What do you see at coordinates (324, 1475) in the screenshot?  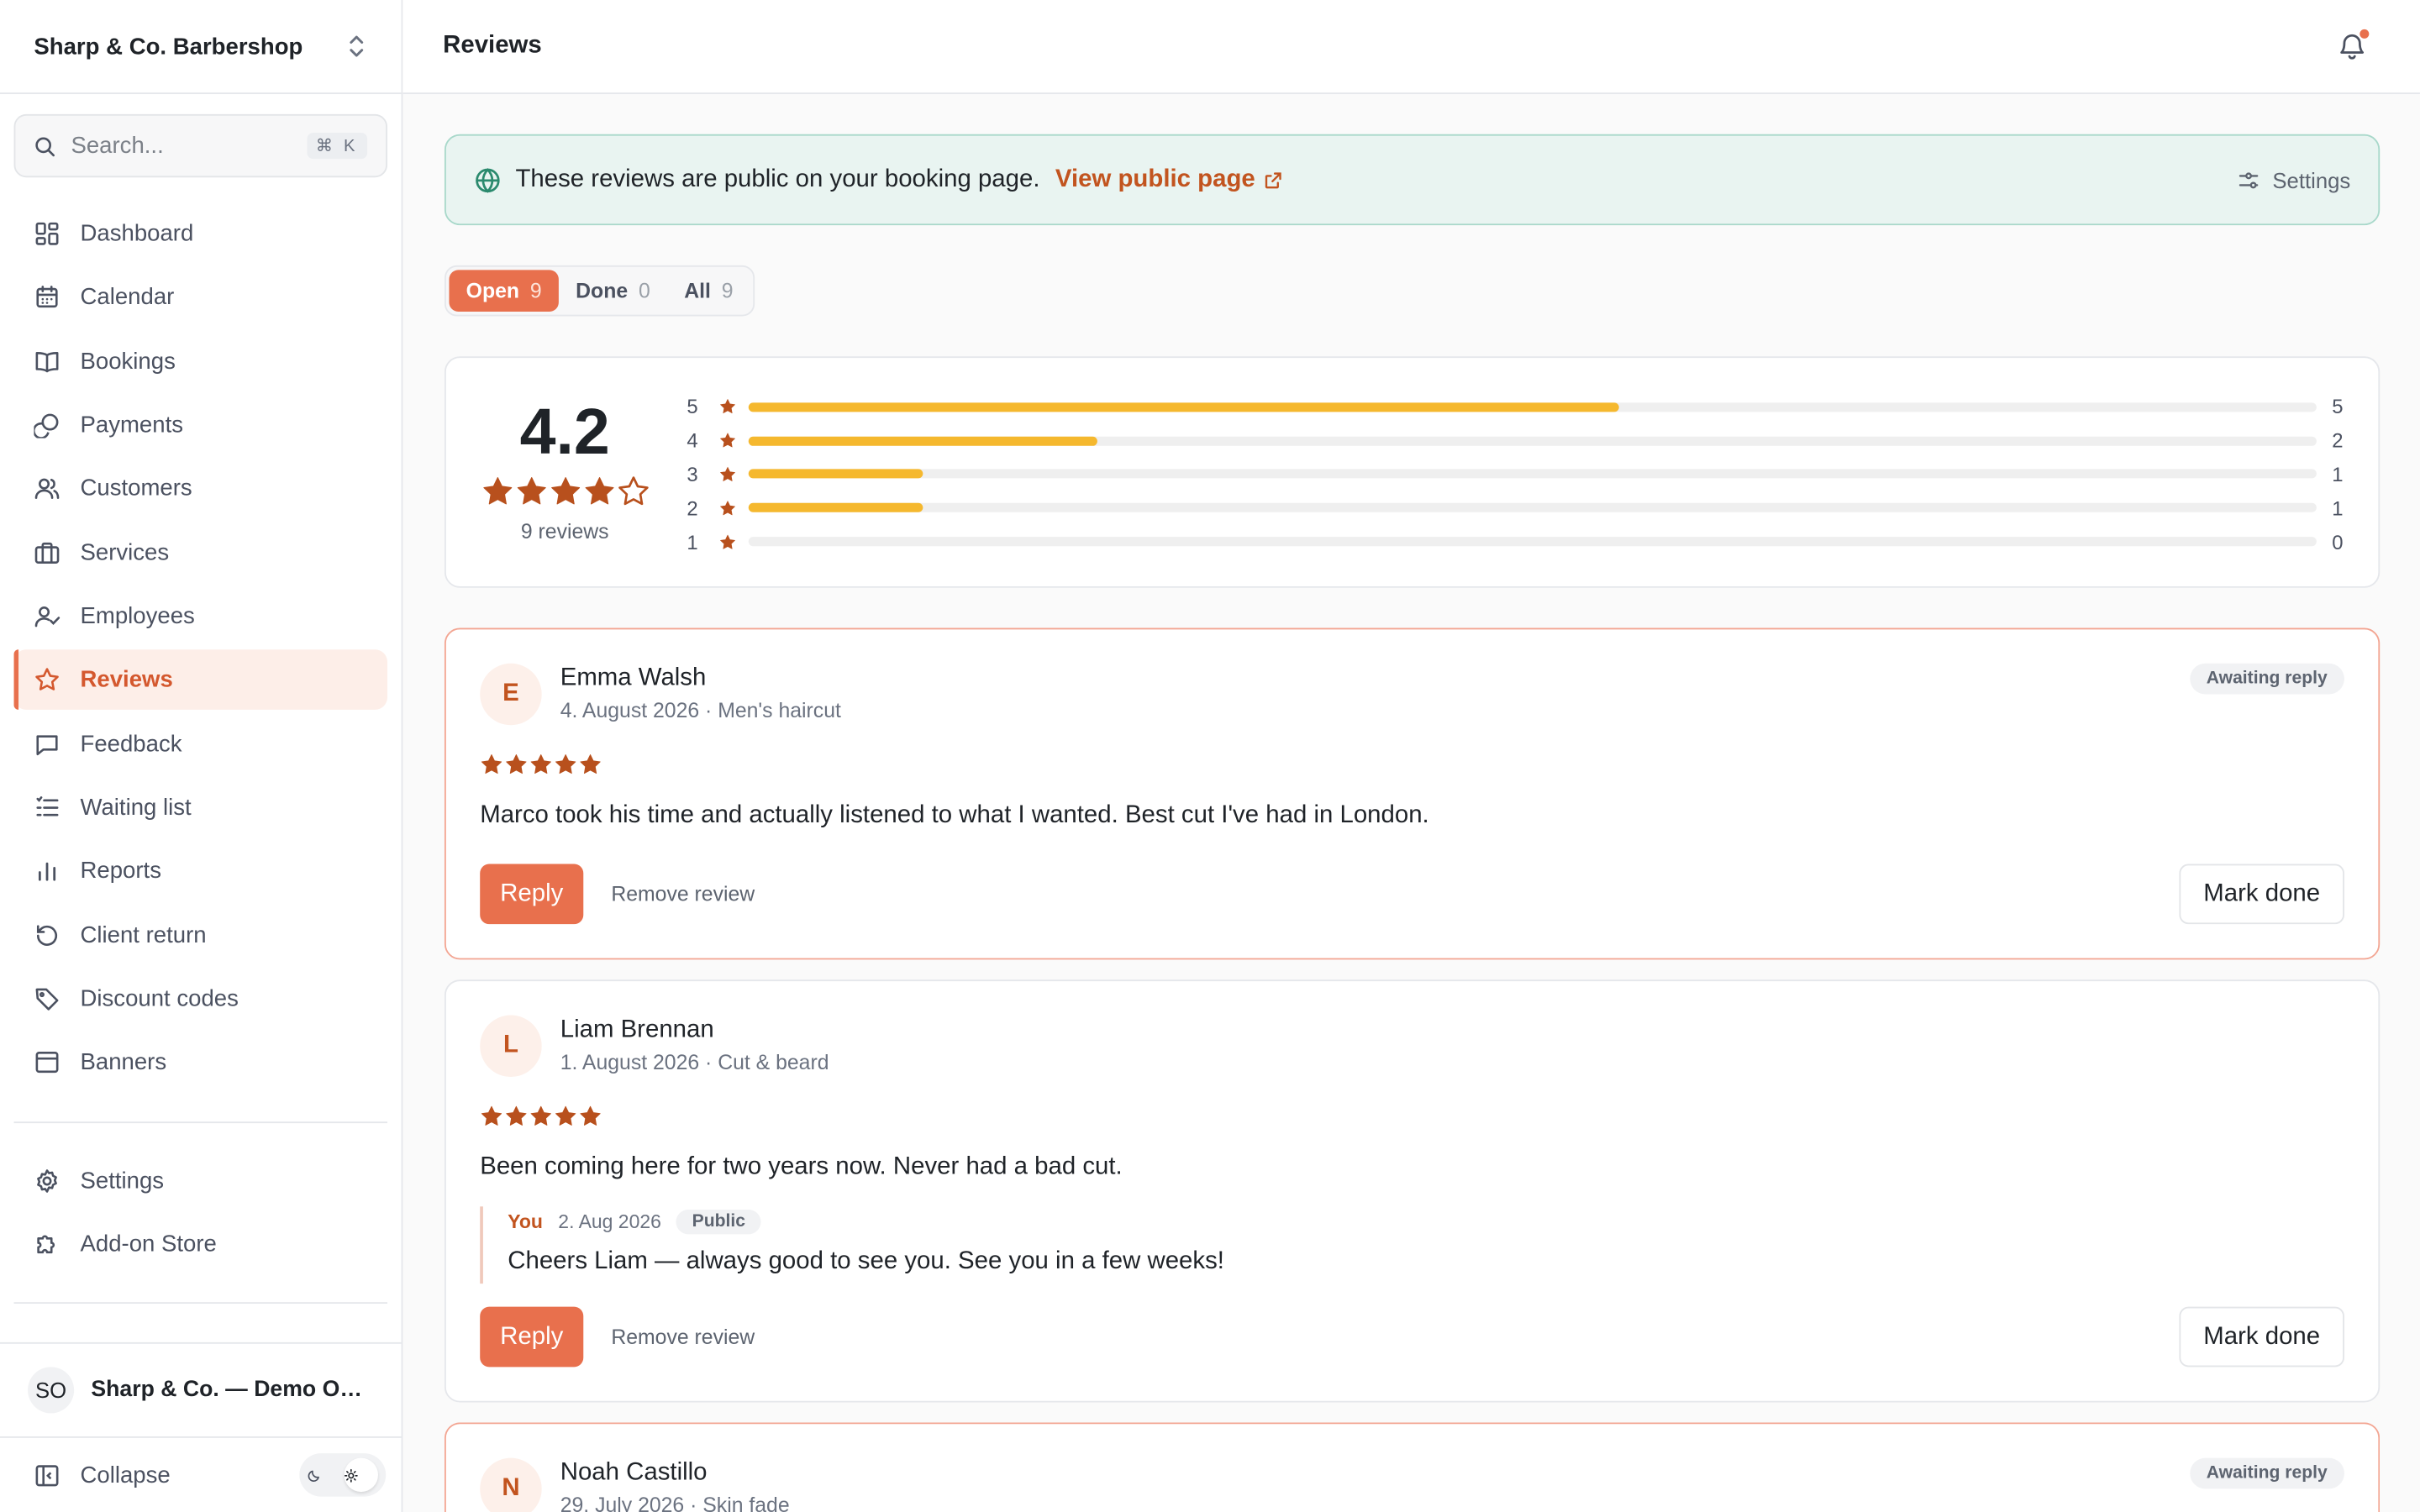 I see `theme-dark-option` at bounding box center [324, 1475].